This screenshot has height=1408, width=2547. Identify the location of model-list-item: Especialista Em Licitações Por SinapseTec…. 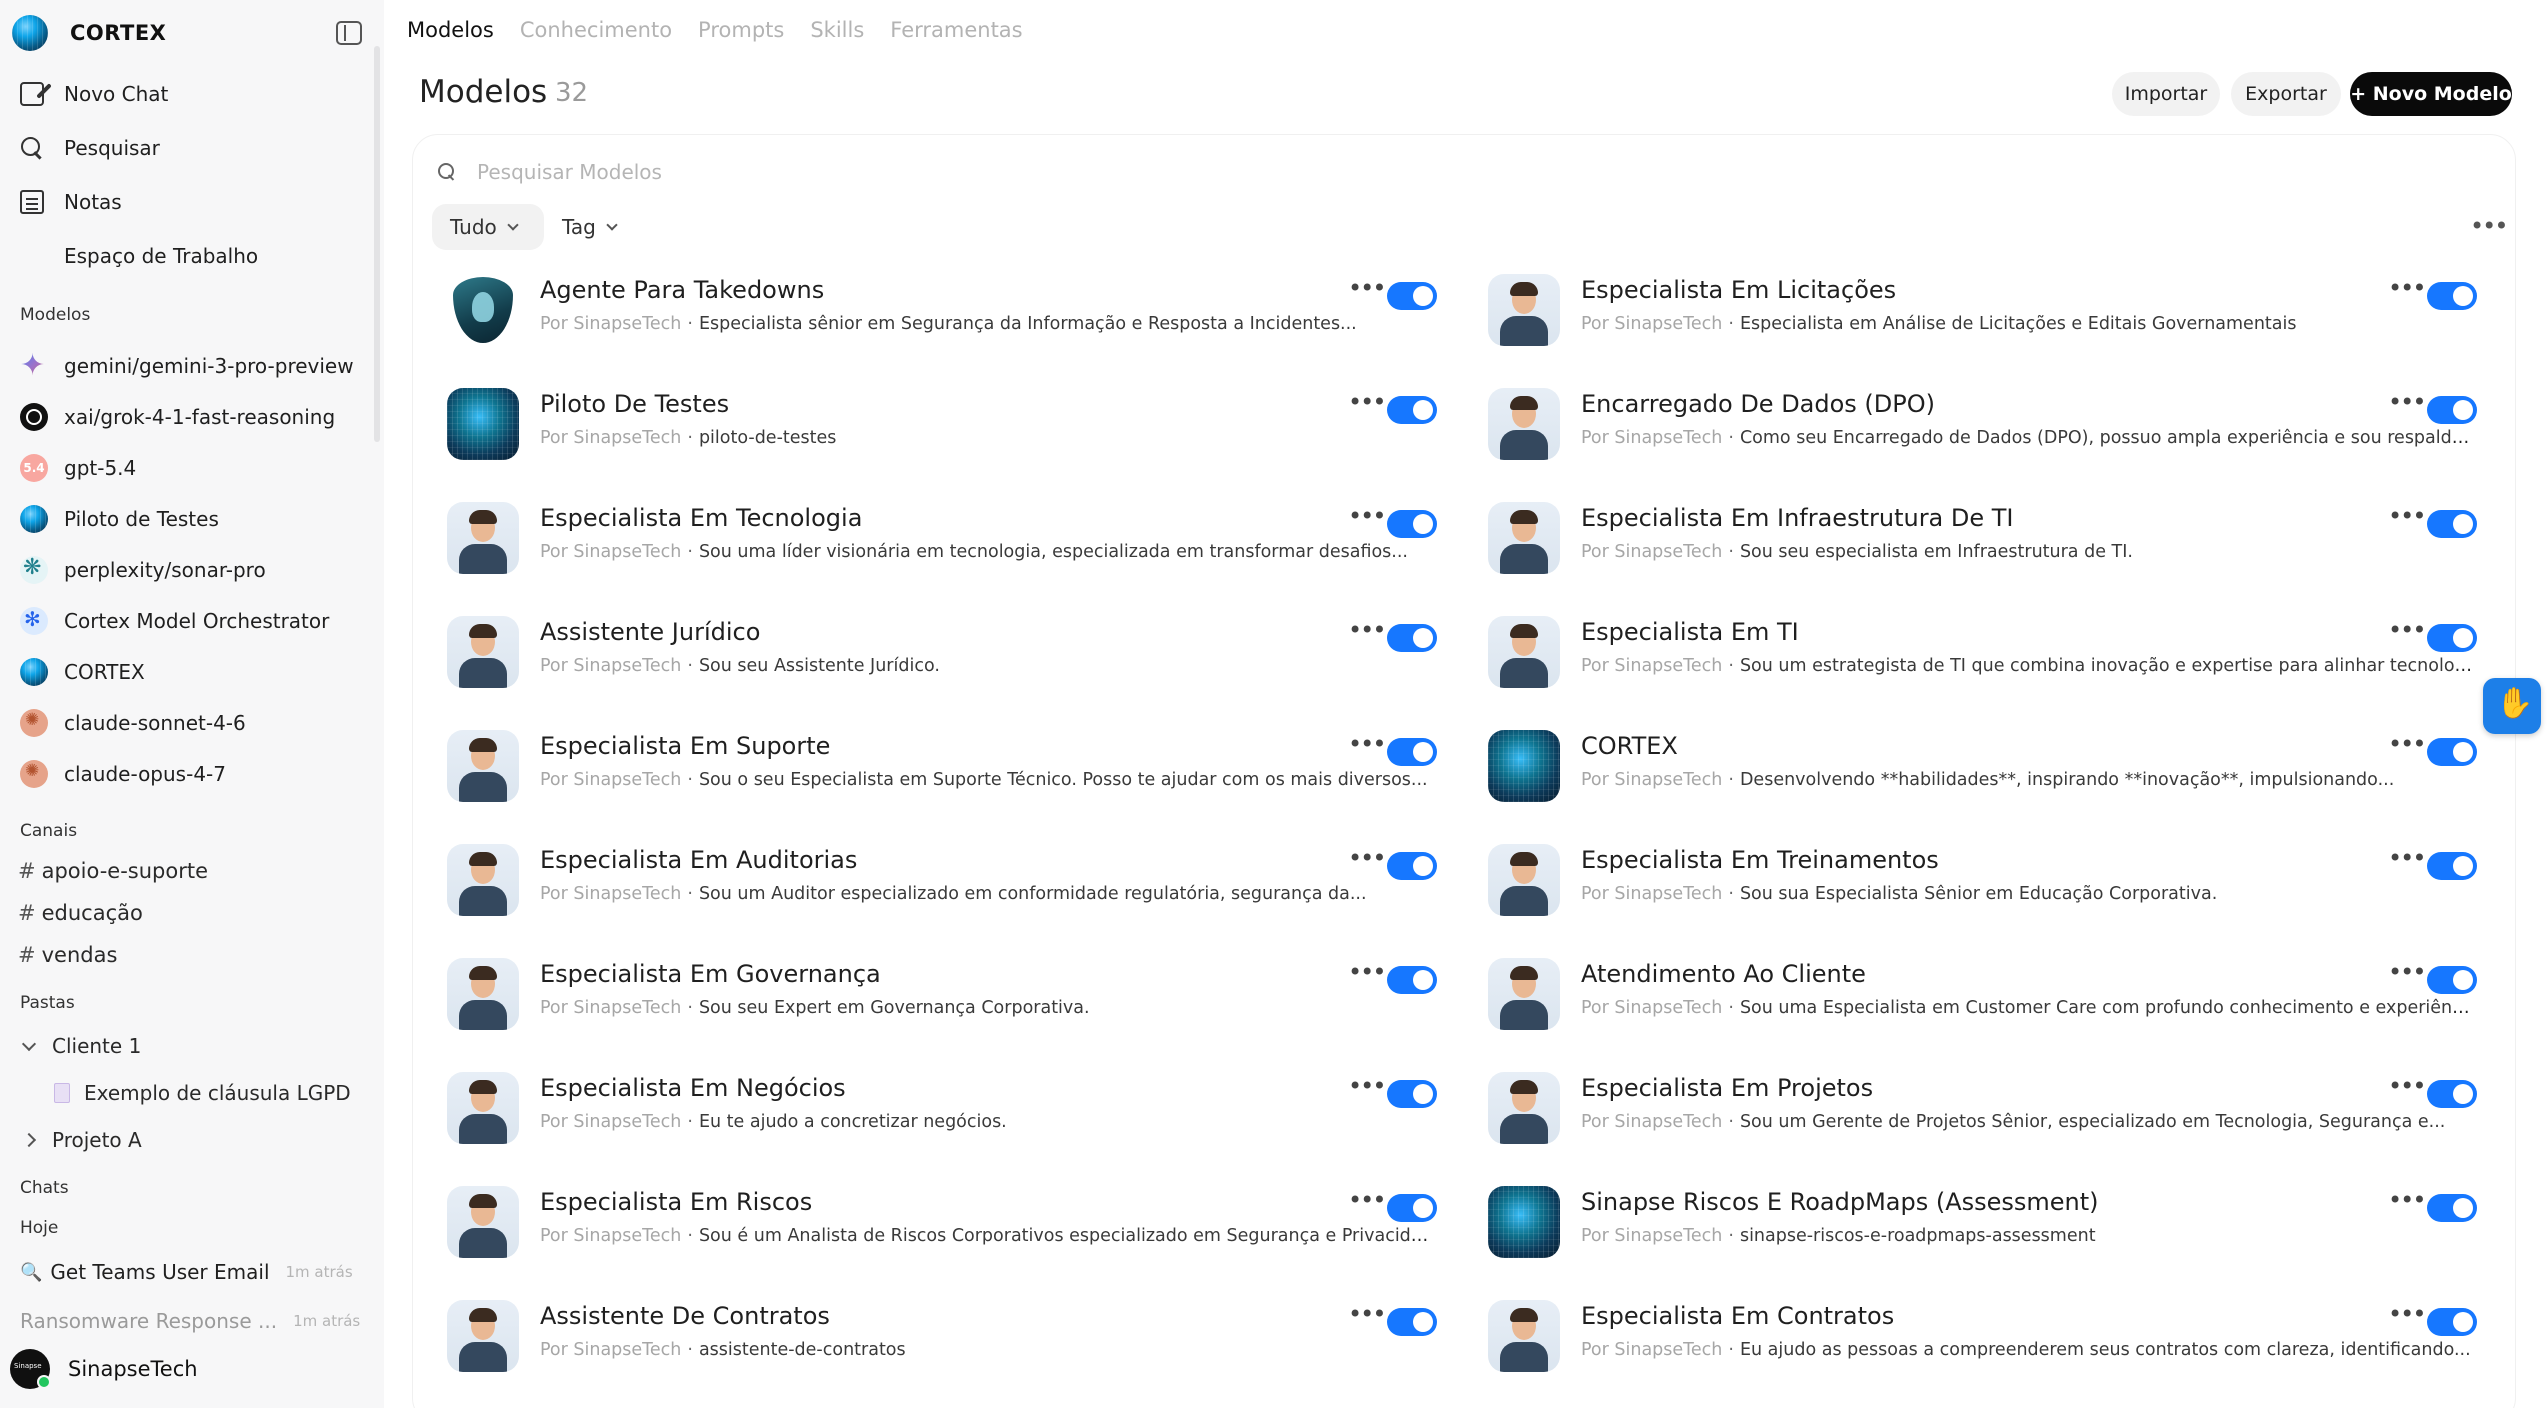
(1988, 310).